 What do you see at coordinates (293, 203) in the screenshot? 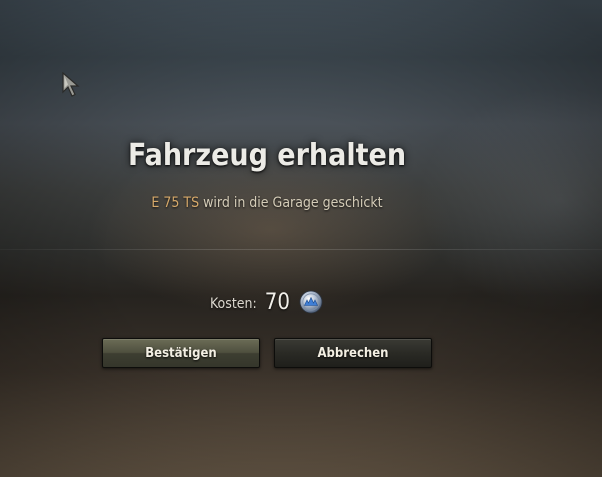
I see `message-text: wird in die Garage geschickt` at bounding box center [293, 203].